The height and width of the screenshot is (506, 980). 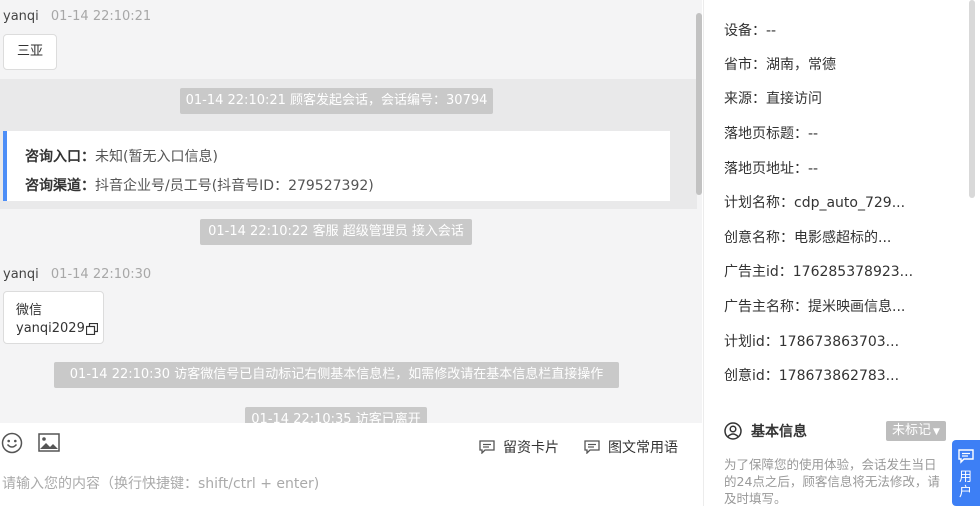 I want to click on message-text: 三亚, so click(x=29, y=51).